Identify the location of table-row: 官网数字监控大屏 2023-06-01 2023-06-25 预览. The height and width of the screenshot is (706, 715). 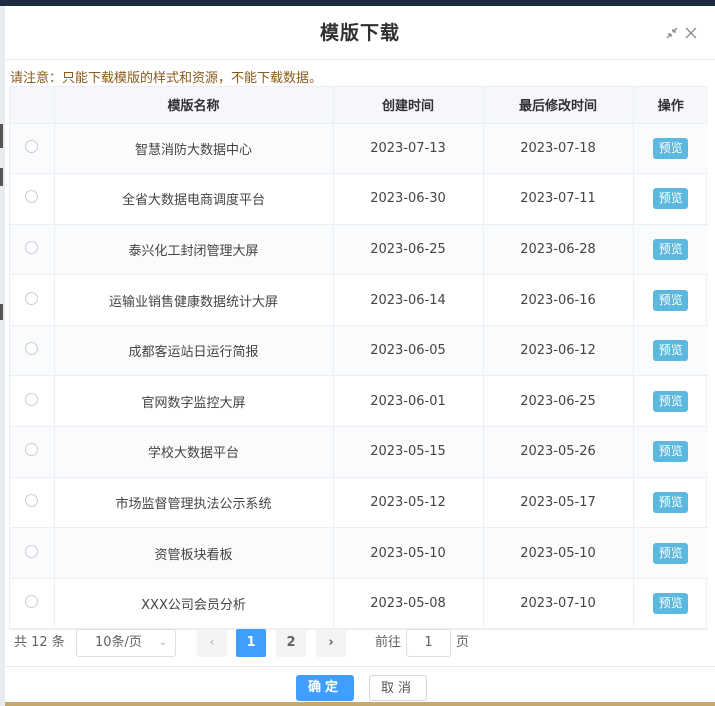
(359, 401).